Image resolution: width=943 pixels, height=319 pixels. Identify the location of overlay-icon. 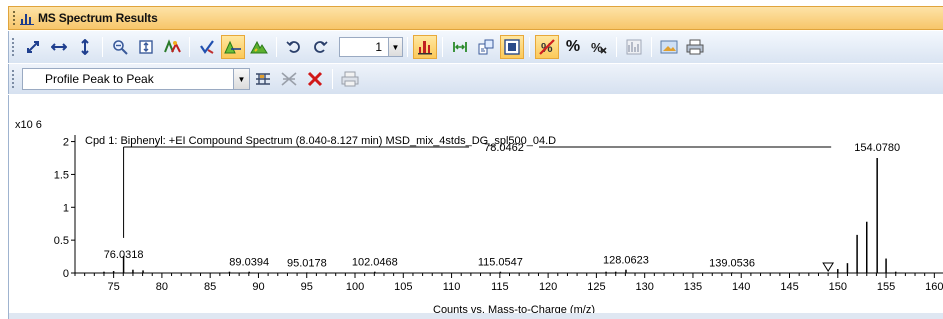
(512, 47).